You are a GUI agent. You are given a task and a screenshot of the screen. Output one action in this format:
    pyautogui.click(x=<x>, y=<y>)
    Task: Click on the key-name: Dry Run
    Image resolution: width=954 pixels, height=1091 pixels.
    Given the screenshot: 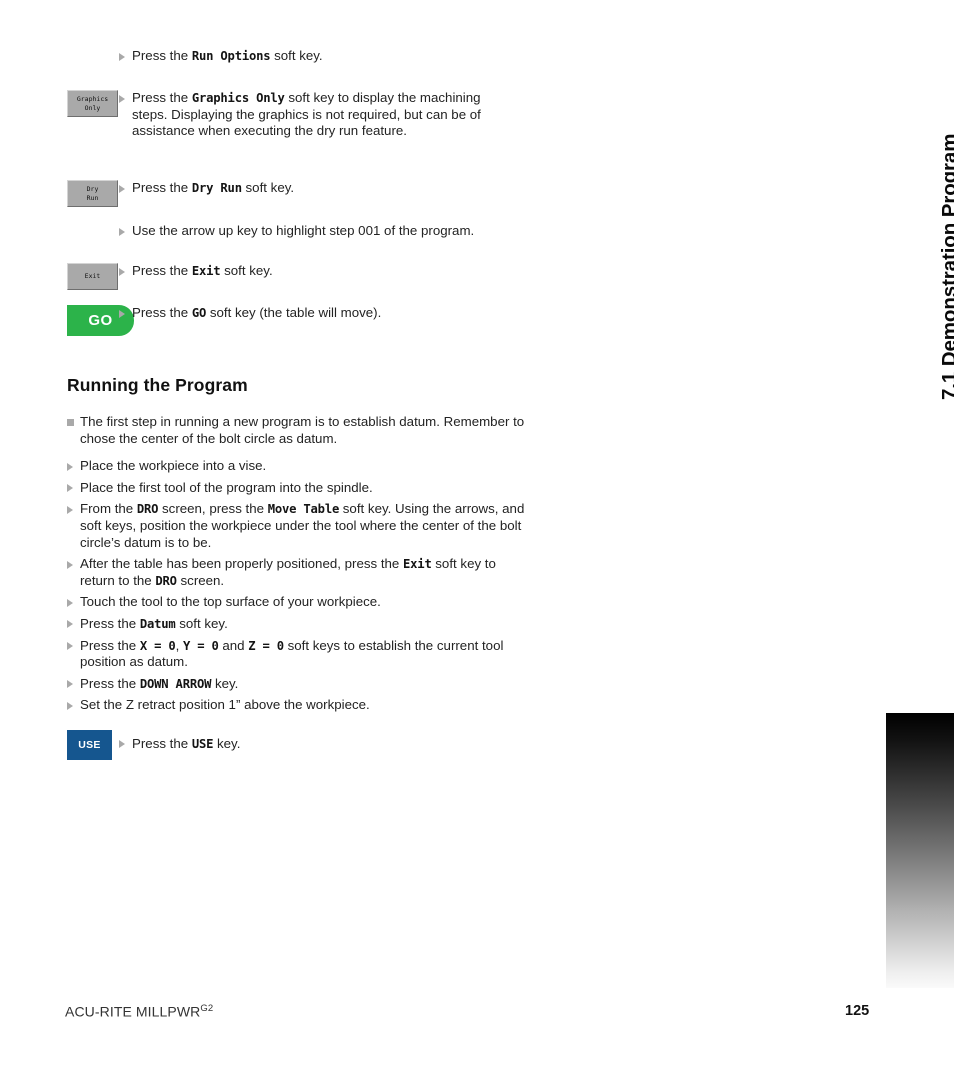 What is the action you would take?
    pyautogui.click(x=216, y=188)
    